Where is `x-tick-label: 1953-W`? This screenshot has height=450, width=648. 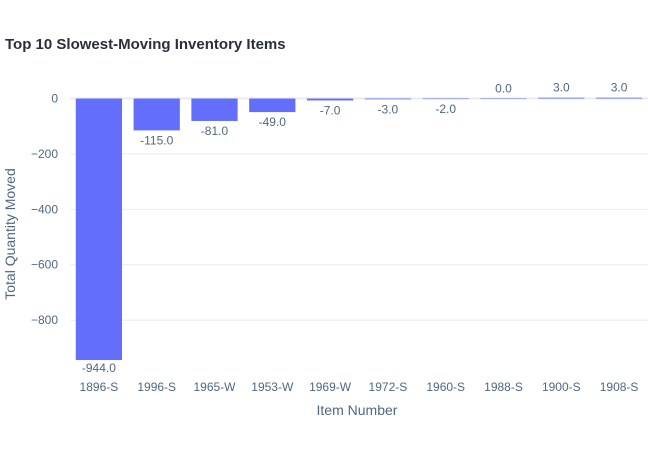 x-tick-label: 1953-W is located at coordinates (272, 387).